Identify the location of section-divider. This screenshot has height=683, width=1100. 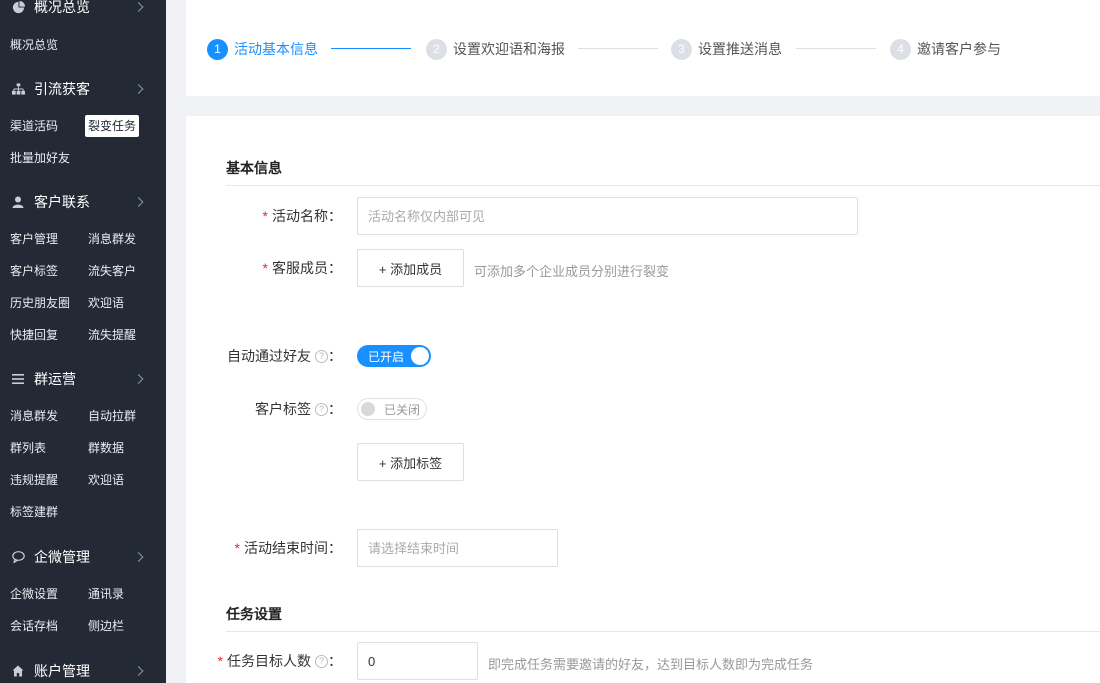
(663, 631).